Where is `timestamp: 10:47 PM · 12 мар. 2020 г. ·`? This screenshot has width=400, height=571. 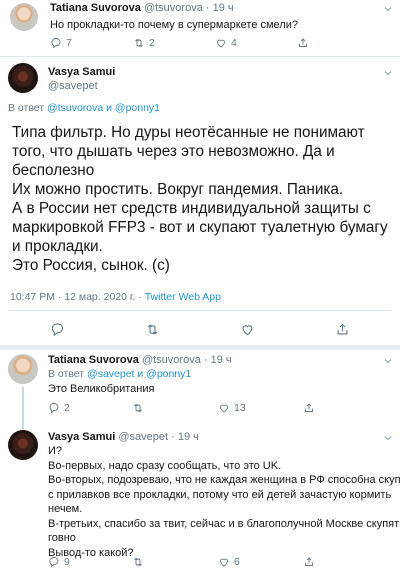 timestamp: 10:47 PM · 12 мар. 2020 г. · is located at coordinates (77, 297).